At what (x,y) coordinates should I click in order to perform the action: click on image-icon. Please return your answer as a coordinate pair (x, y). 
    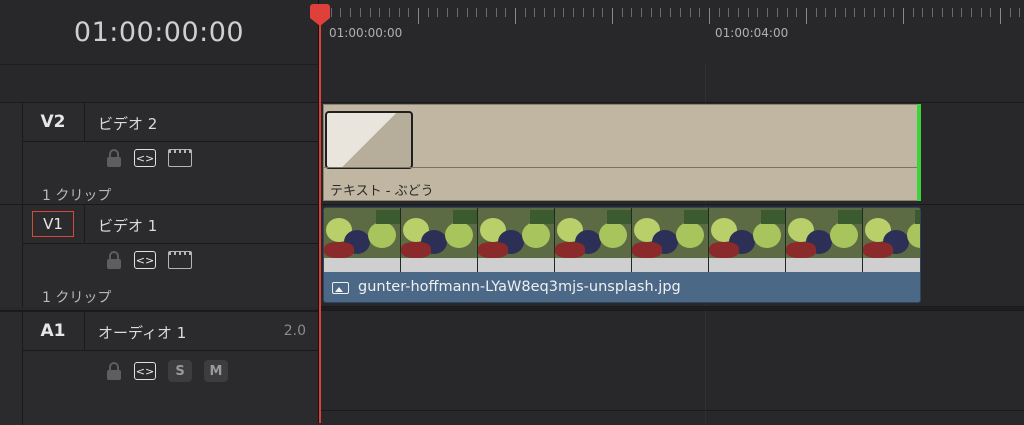
    Looking at the image, I should click on (340, 288).